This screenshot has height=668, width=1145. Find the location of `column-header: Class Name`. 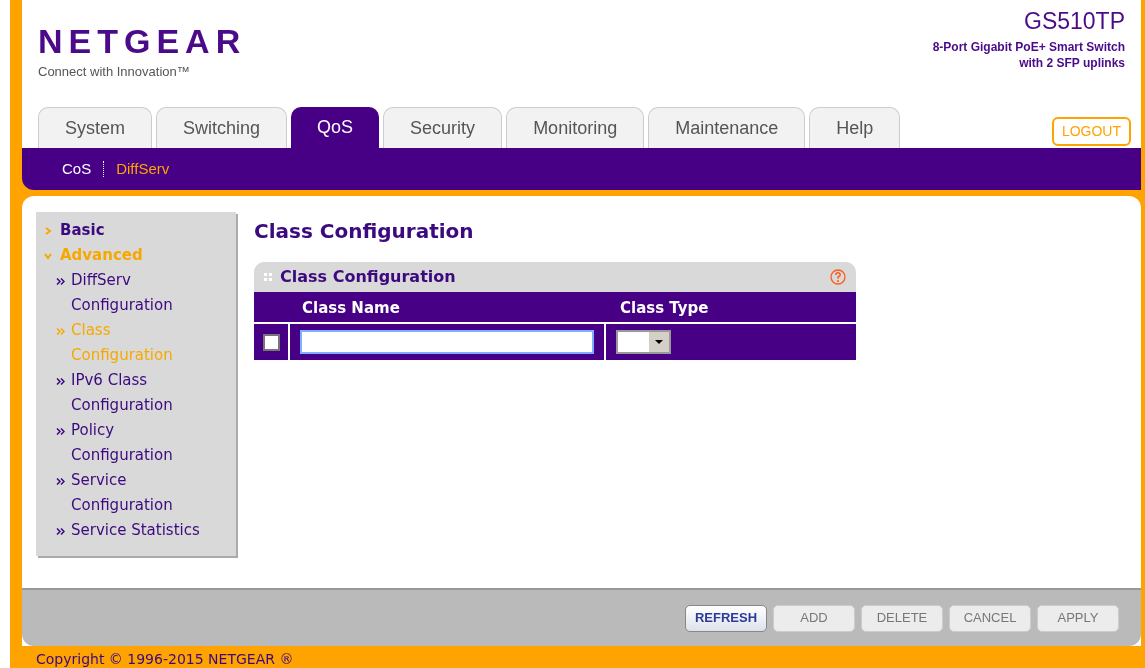

column-header: Class Name is located at coordinates (351, 308).